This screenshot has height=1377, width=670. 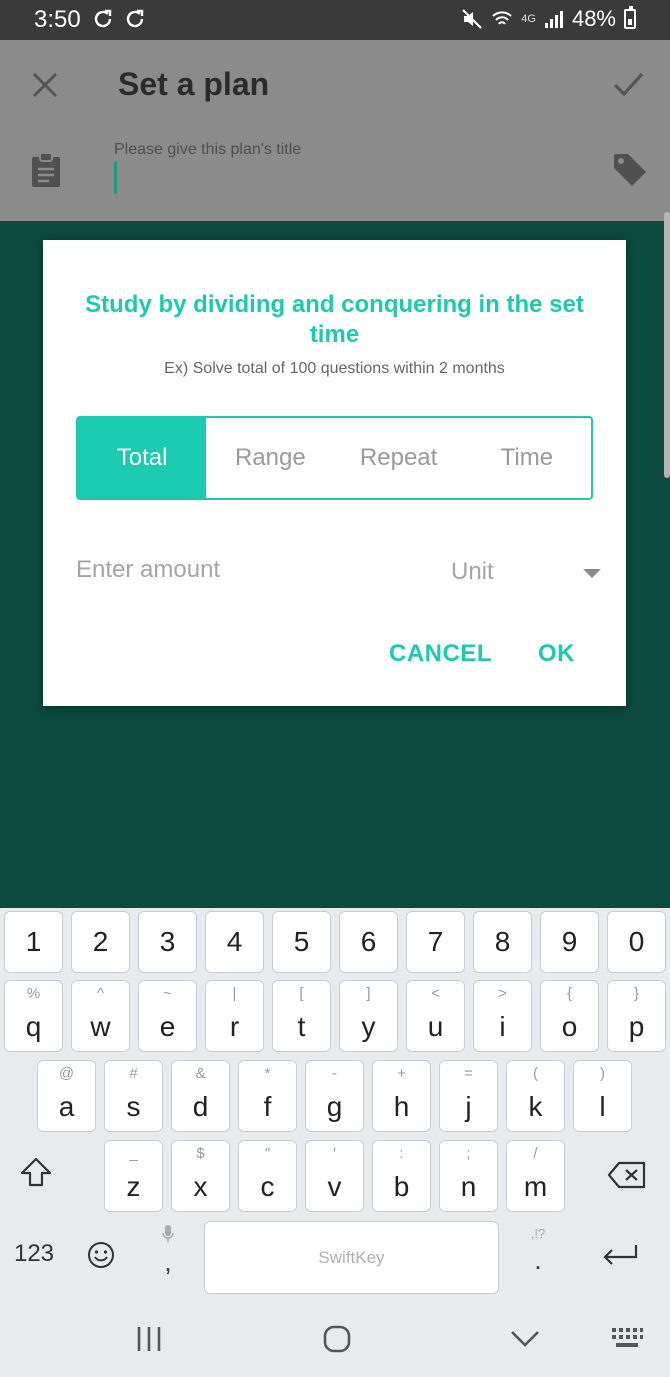 I want to click on key-f: * f, so click(x=267, y=1096).